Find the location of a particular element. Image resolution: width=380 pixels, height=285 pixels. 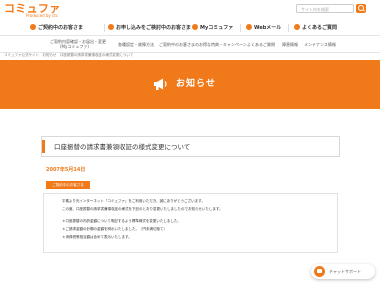

search-icon is located at coordinates (361, 8).